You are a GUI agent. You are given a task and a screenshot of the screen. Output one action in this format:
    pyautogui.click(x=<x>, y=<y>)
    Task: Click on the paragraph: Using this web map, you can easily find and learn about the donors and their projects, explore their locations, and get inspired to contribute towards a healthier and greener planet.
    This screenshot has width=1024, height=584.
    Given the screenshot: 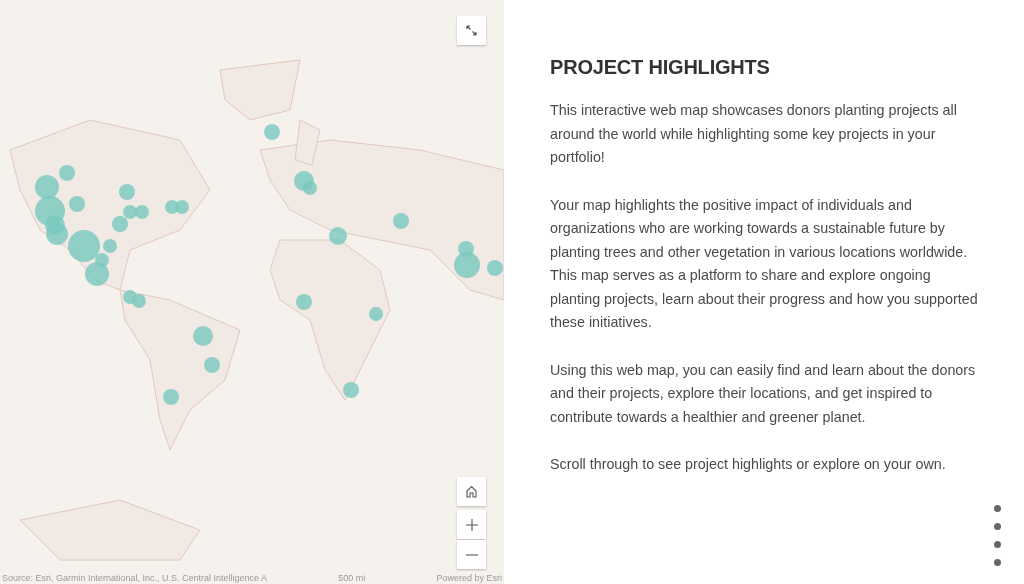 What is the action you would take?
    pyautogui.click(x=763, y=393)
    